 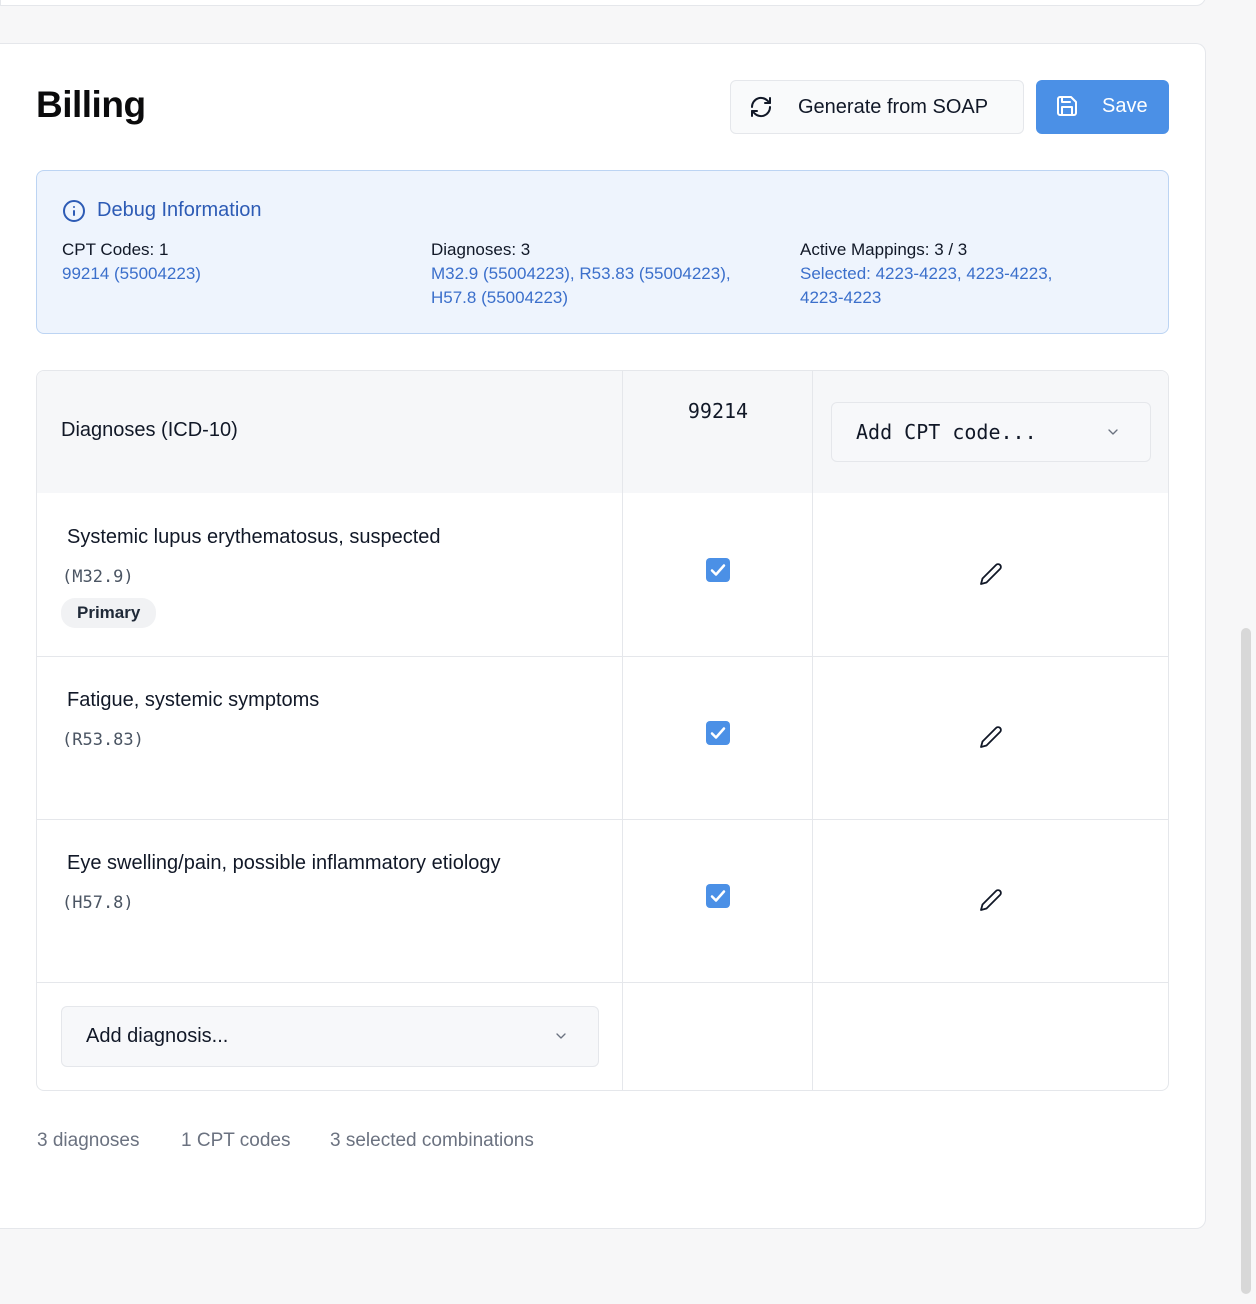 I want to click on diagnosis-name: Systemic lupus erythematosus, suspected, so click(x=254, y=537).